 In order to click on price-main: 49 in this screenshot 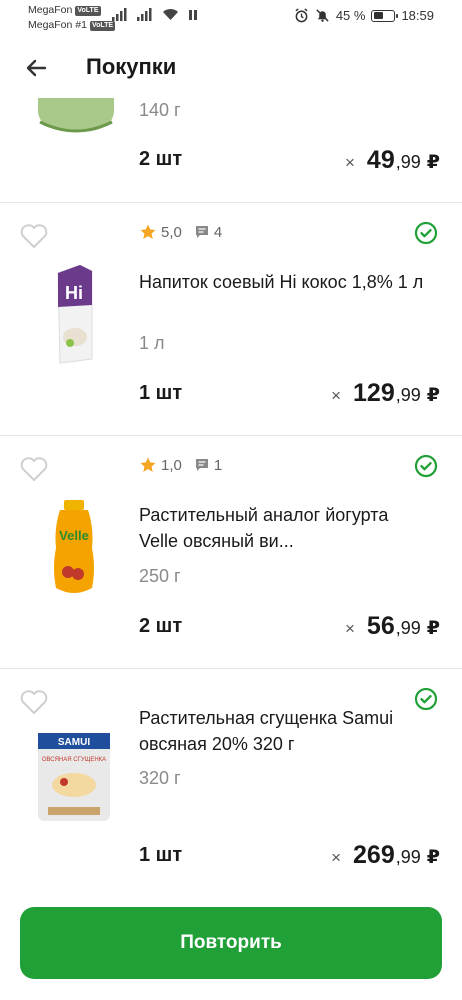, I will do `click(380, 160)`.